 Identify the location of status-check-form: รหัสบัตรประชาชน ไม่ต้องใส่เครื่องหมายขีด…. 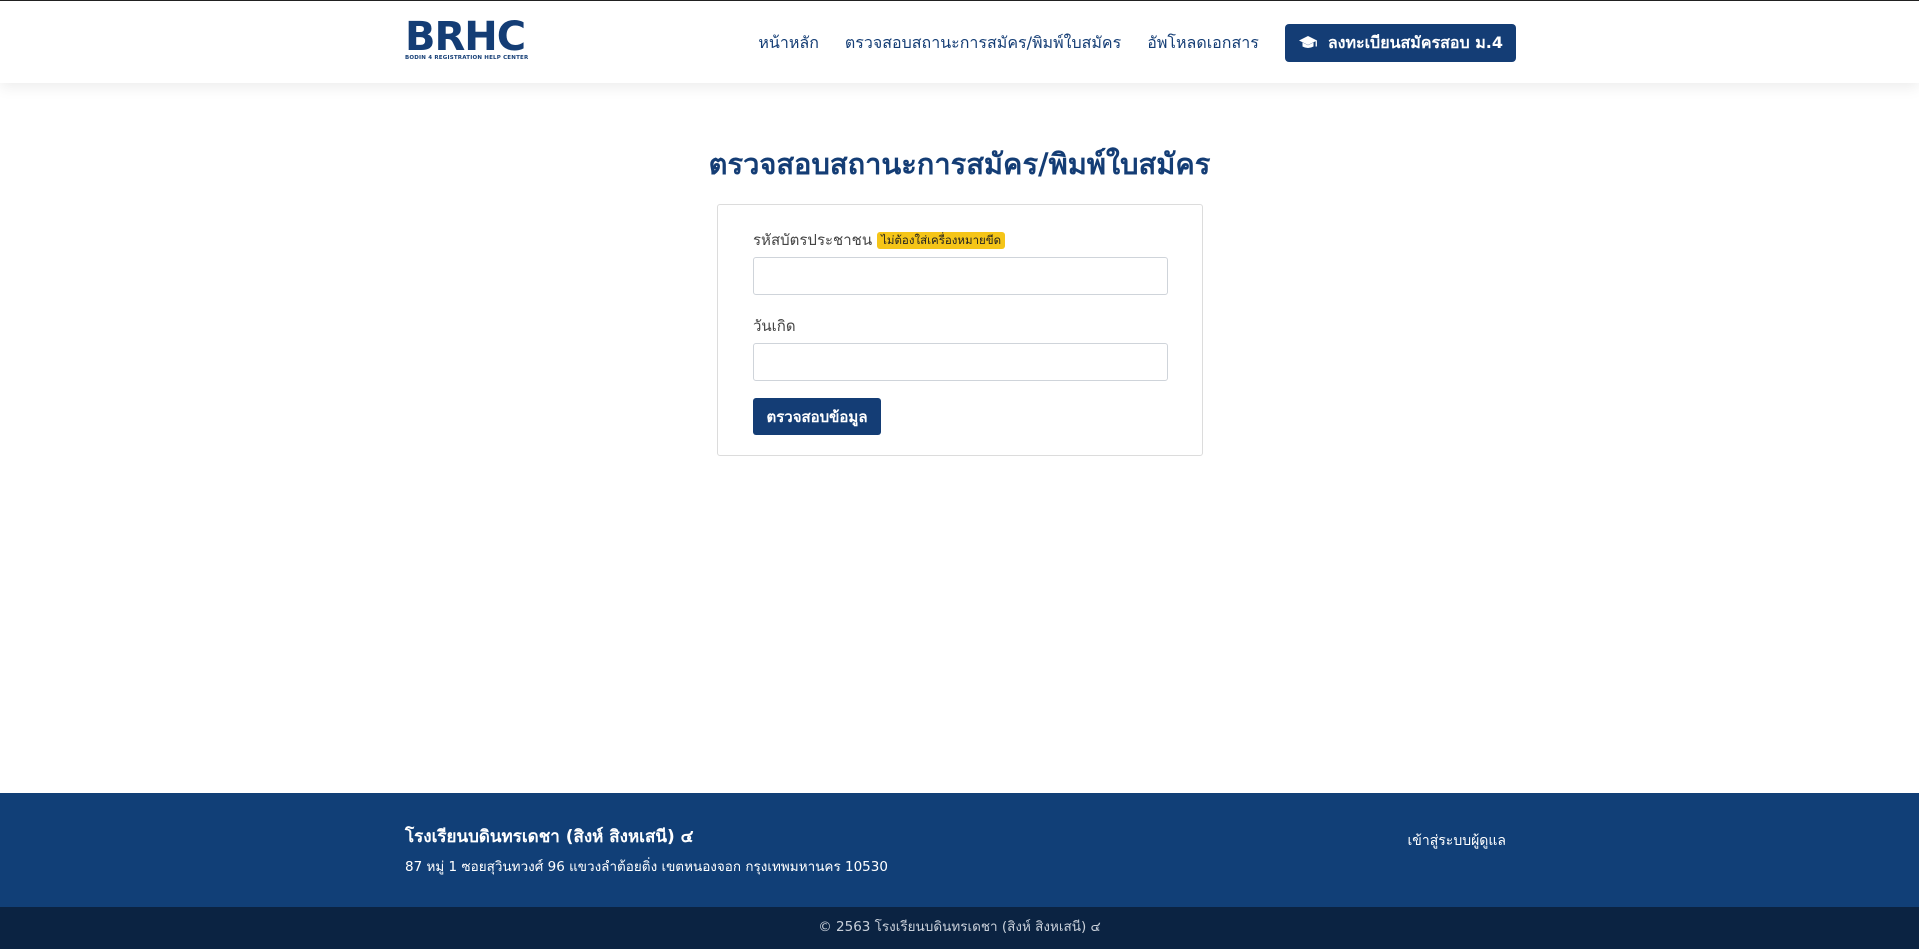
(960, 330).